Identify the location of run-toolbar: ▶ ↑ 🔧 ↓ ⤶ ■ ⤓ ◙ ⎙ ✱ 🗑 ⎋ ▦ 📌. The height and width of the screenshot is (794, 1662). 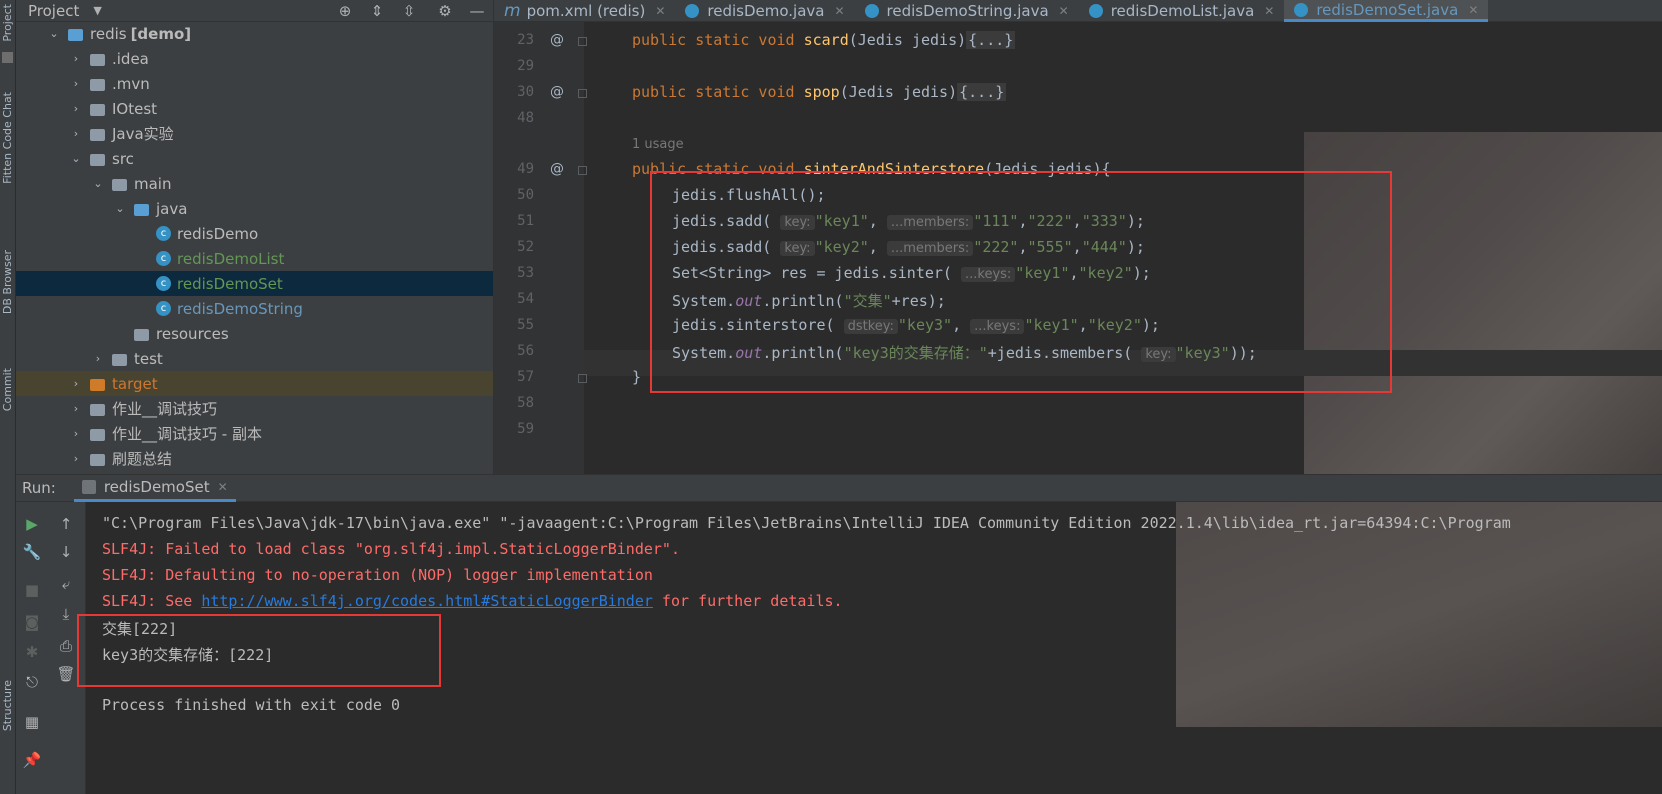
(51, 648).